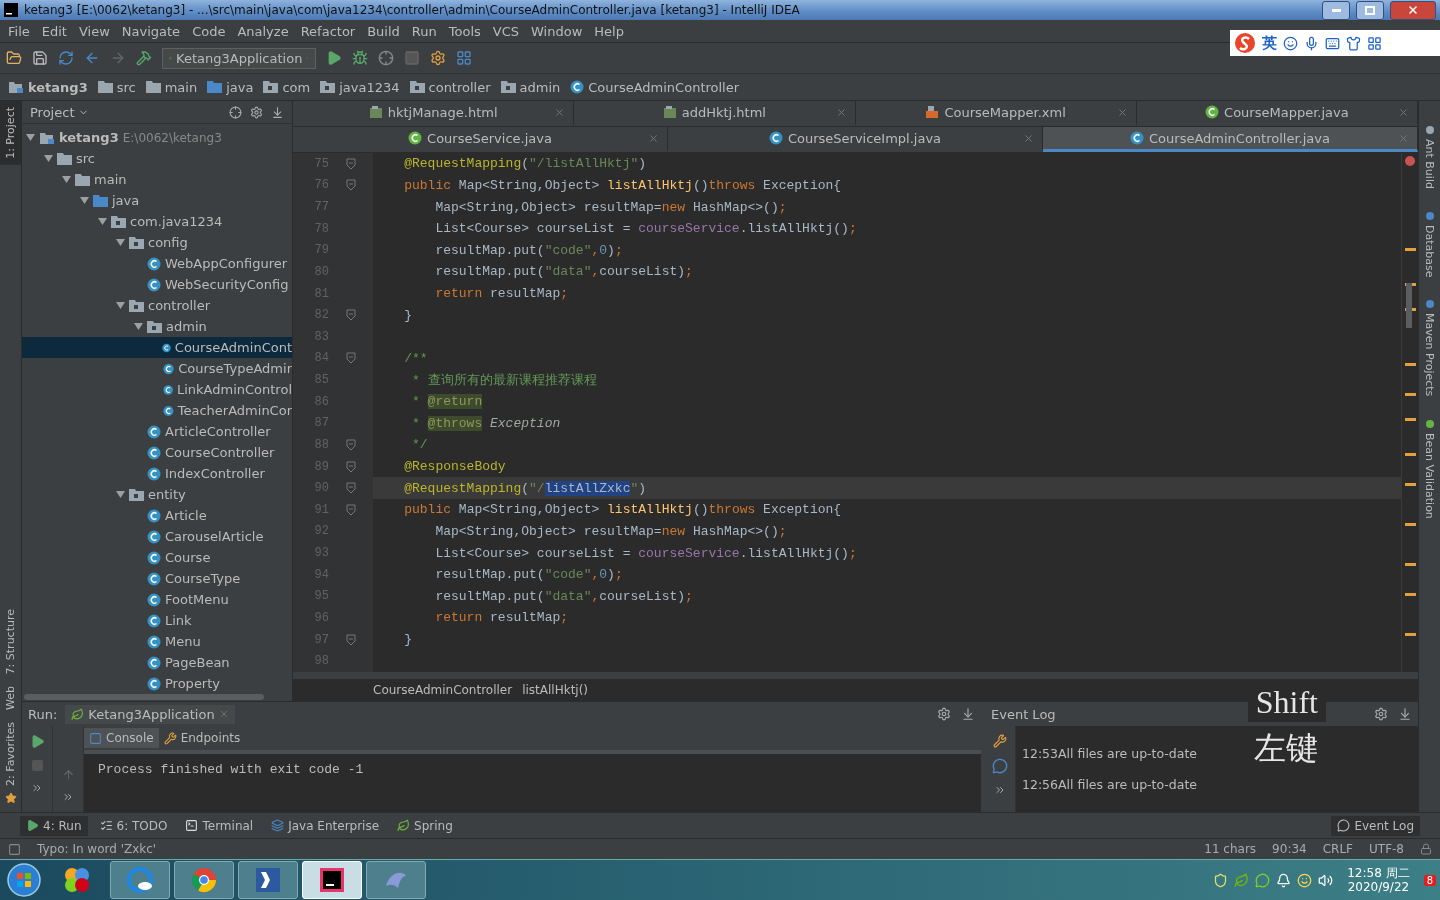 This screenshot has width=1440, height=900. What do you see at coordinates (1374, 43) in the screenshot?
I see `grid-icon` at bounding box center [1374, 43].